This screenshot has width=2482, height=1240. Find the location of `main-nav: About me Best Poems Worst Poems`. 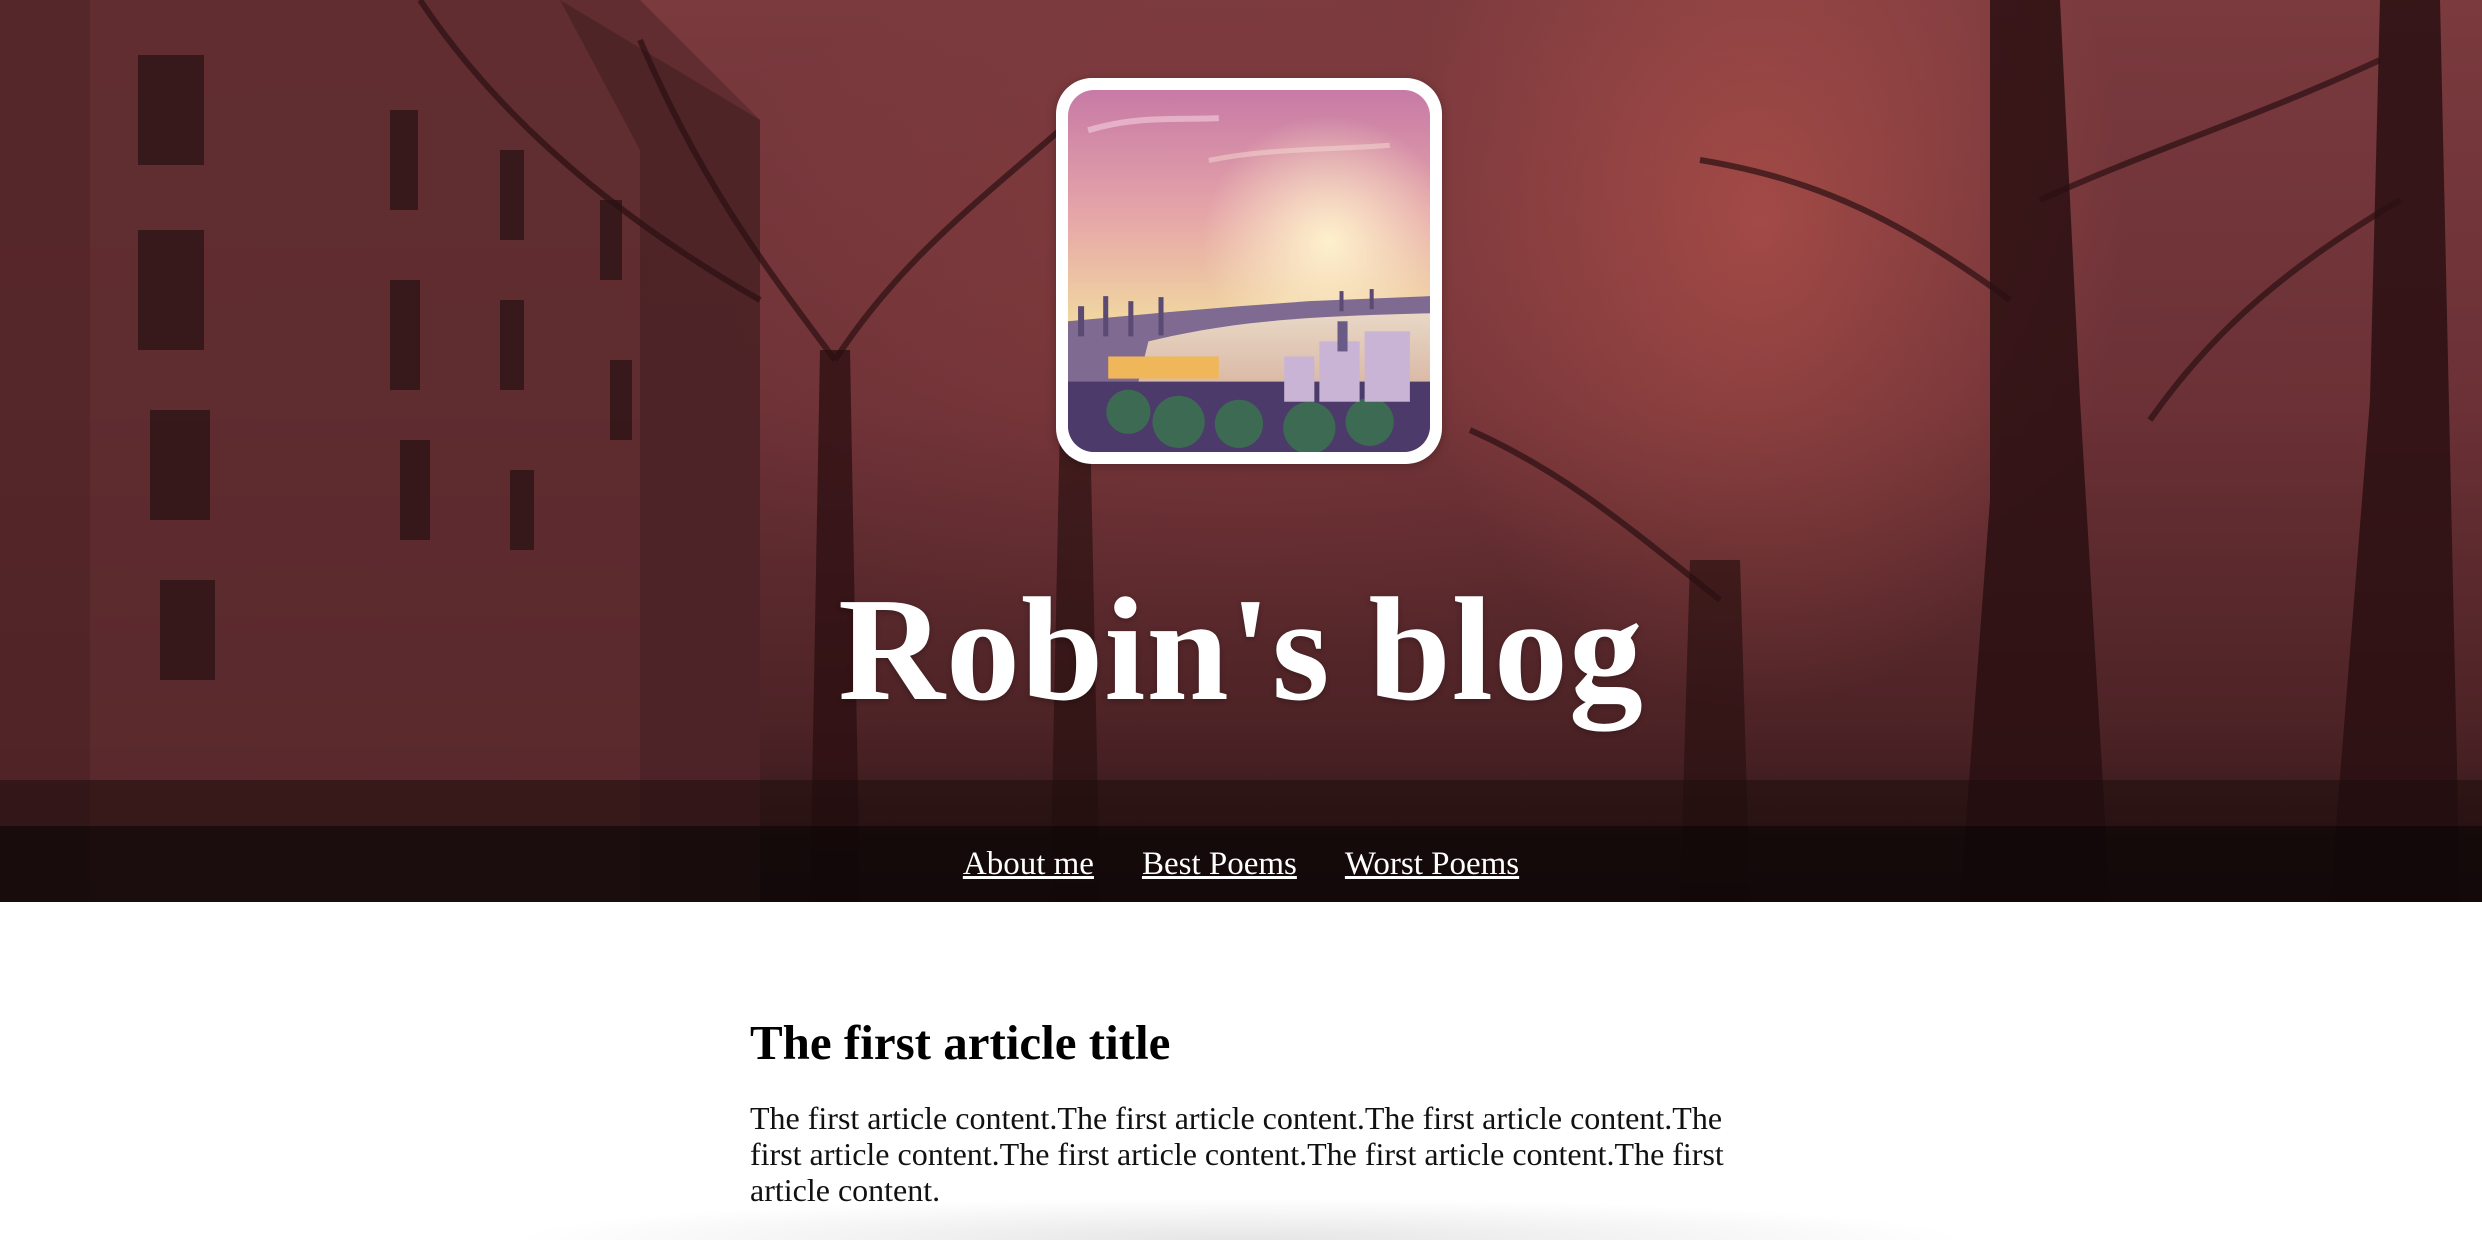

main-nav: About me Best Poems Worst Poems is located at coordinates (1241, 864).